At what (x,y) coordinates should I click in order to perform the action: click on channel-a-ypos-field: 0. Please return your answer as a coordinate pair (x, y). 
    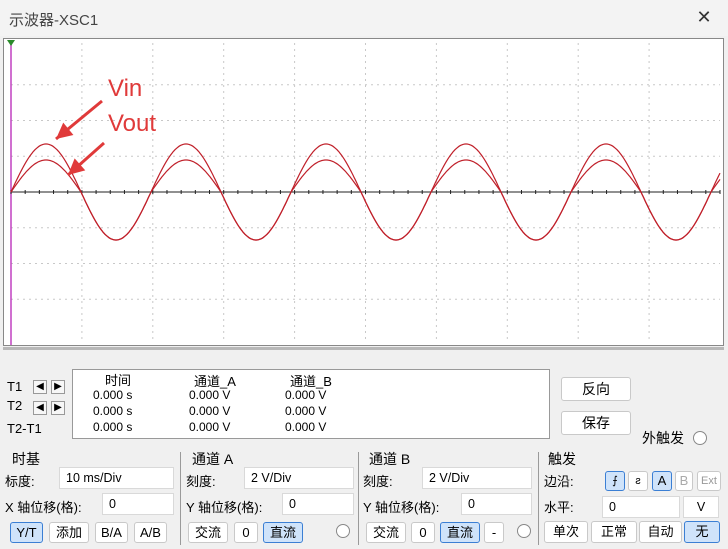
    Looking at the image, I should click on (318, 504).